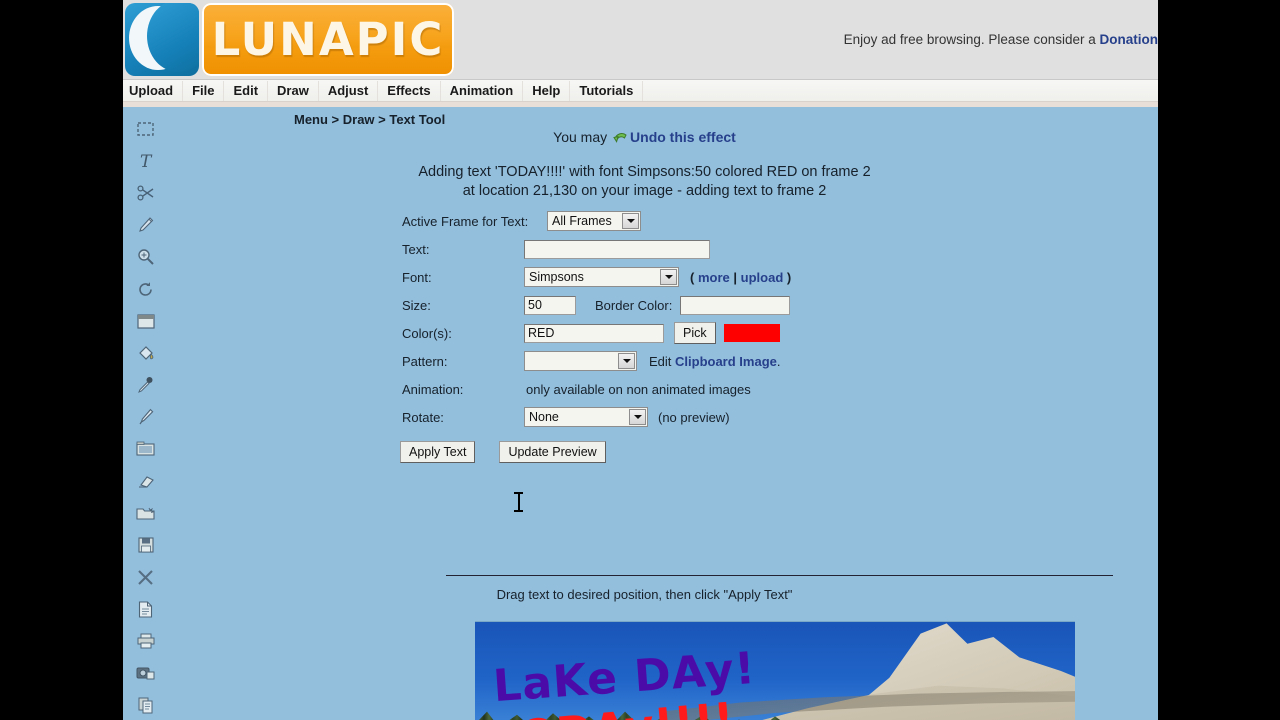 This screenshot has width=1280, height=720. I want to click on eraser-icon, so click(145, 481).